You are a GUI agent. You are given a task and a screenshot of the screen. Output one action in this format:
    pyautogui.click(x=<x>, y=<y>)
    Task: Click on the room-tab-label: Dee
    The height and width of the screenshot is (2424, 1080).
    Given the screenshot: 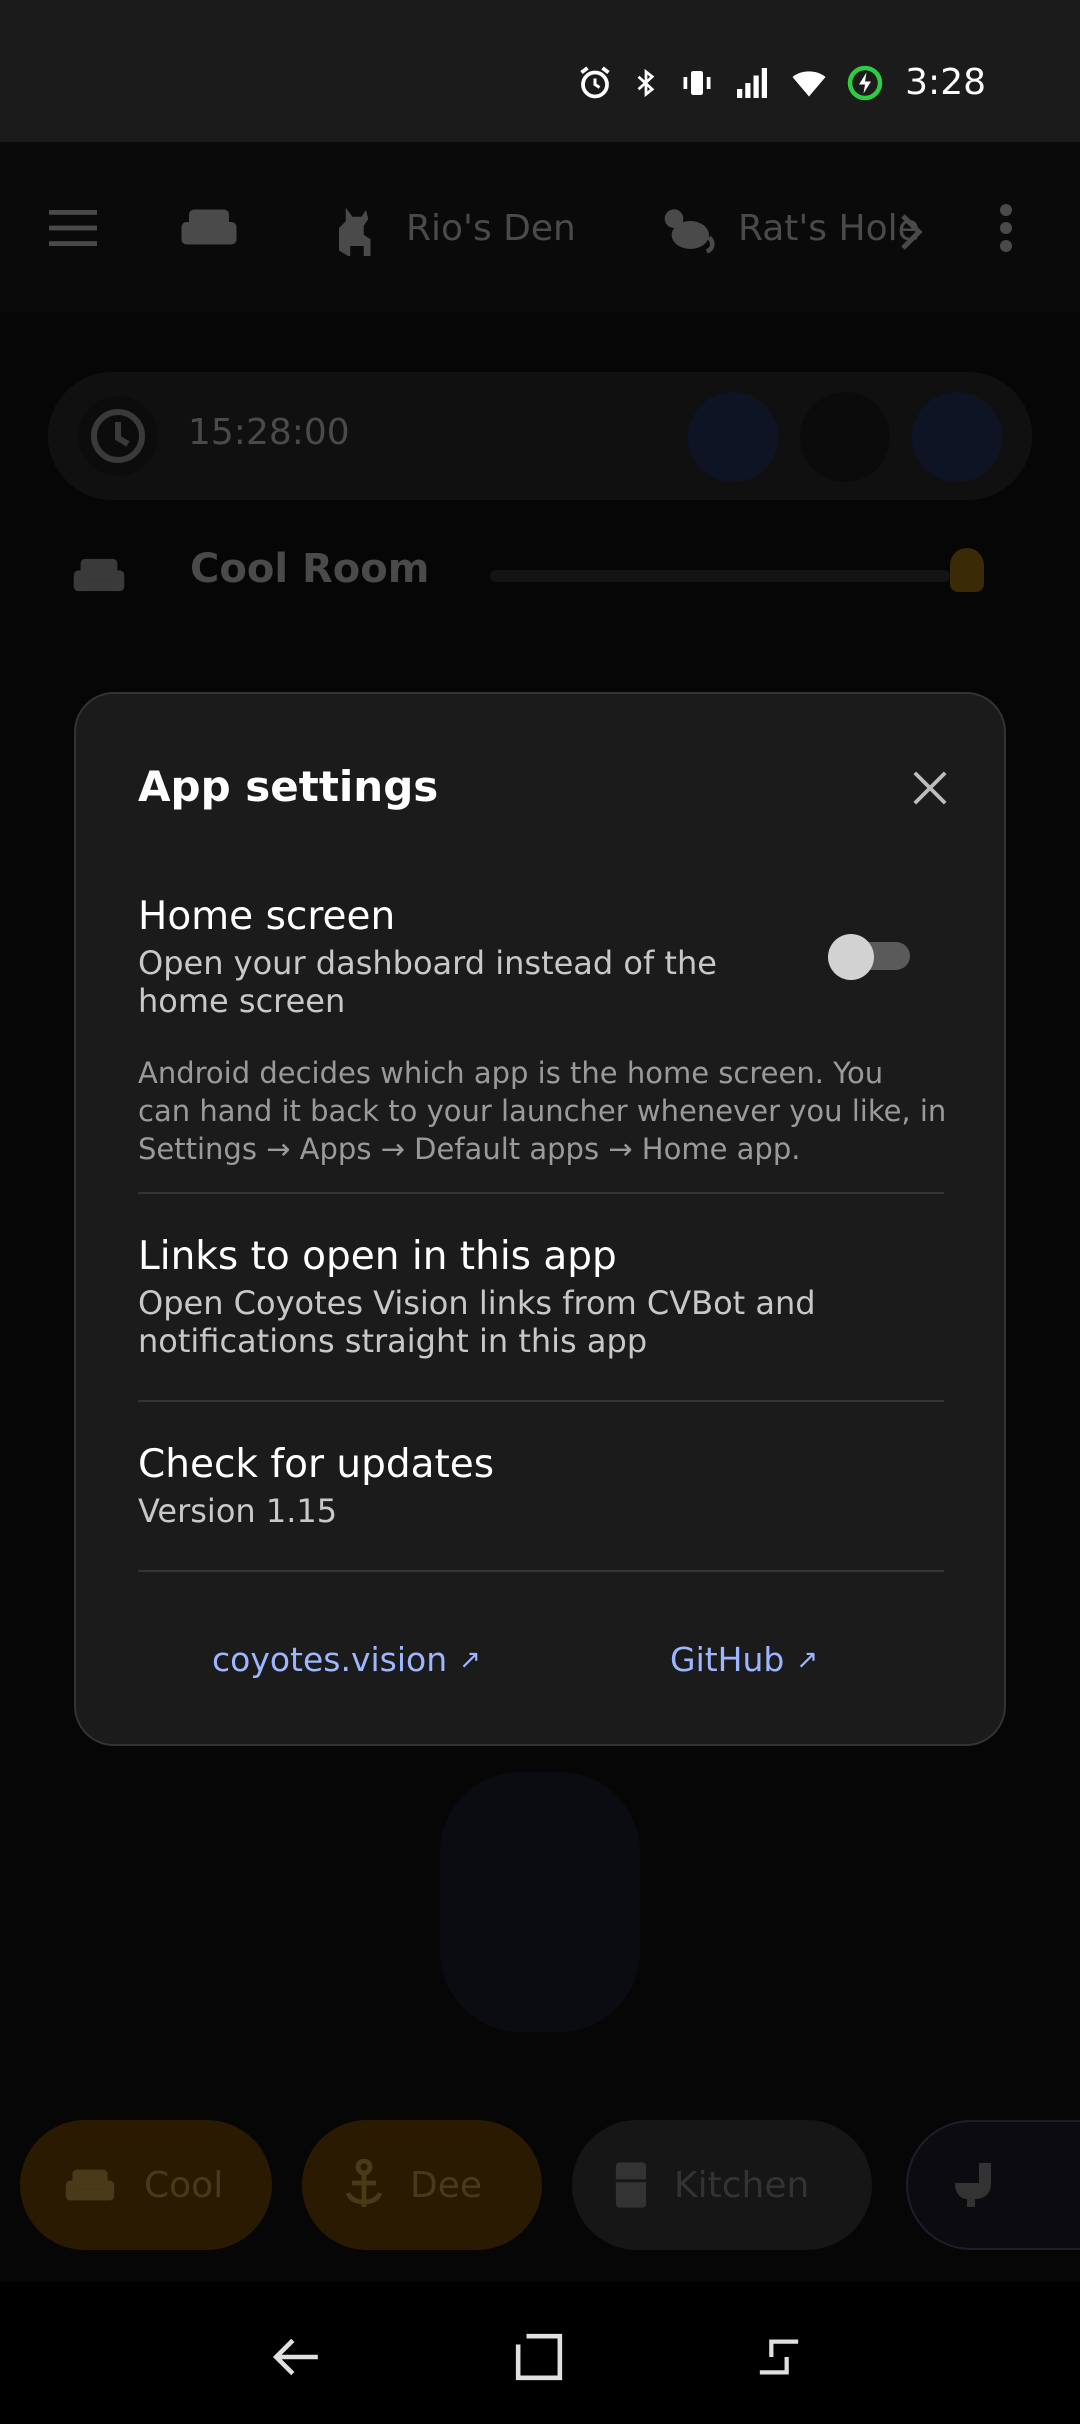 What is the action you would take?
    pyautogui.click(x=446, y=2185)
    